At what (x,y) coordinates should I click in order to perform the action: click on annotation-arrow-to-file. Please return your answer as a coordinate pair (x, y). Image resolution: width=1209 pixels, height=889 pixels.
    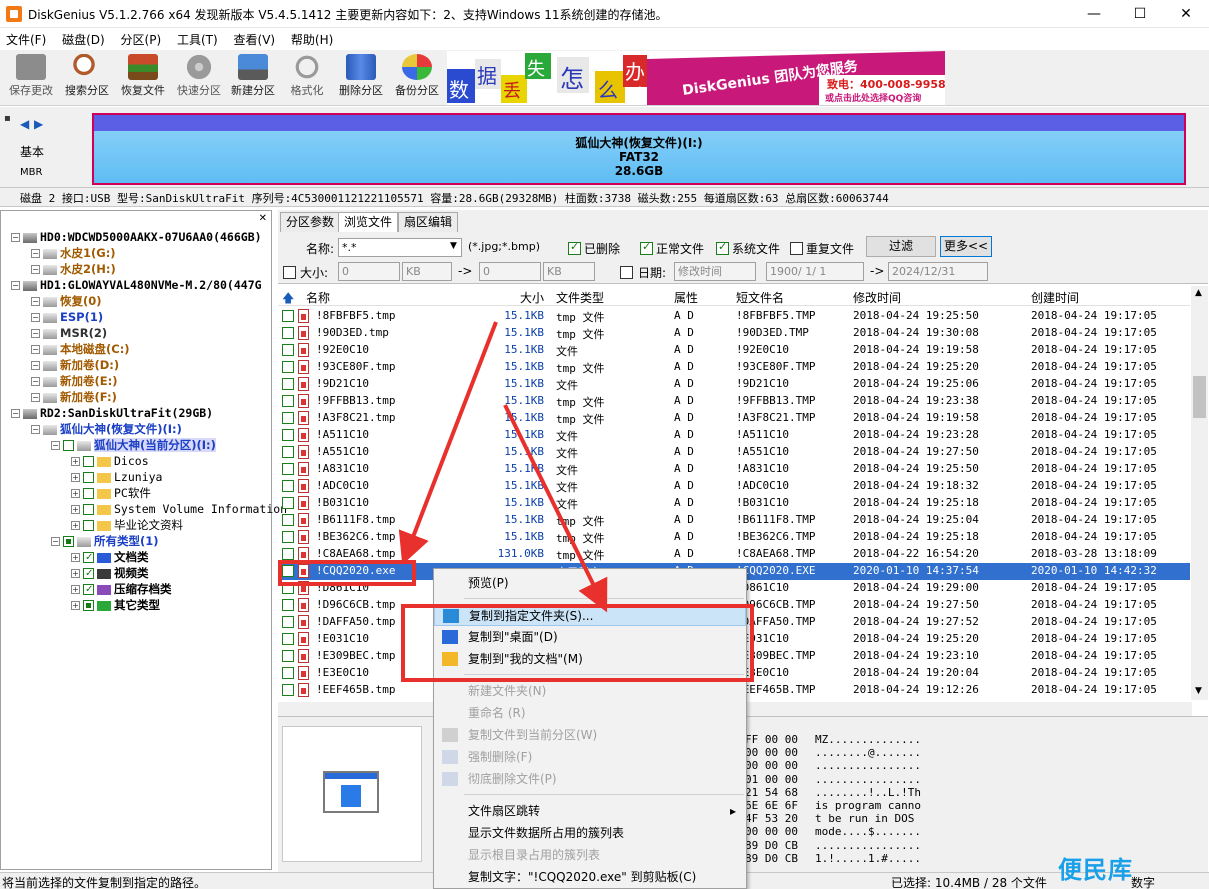
    Looking at the image, I should click on (448, 443).